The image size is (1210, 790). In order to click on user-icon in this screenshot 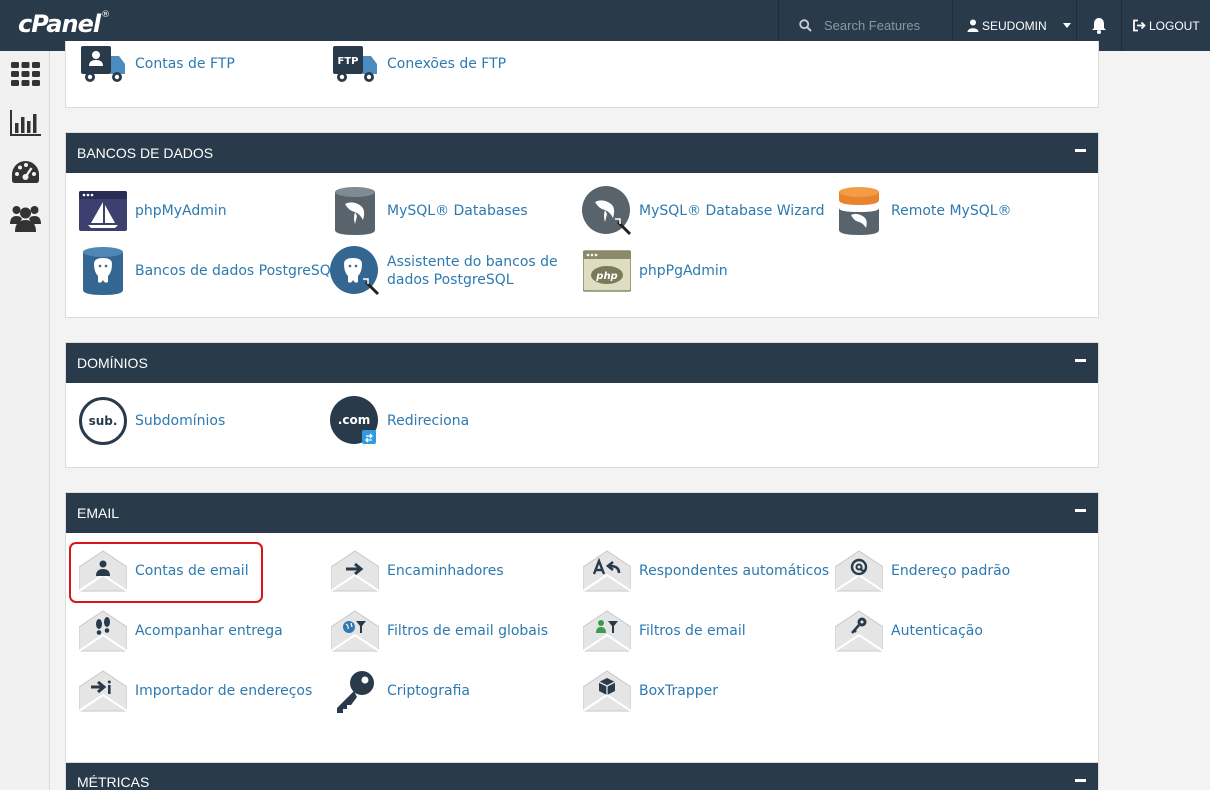, I will do `click(973, 25)`.